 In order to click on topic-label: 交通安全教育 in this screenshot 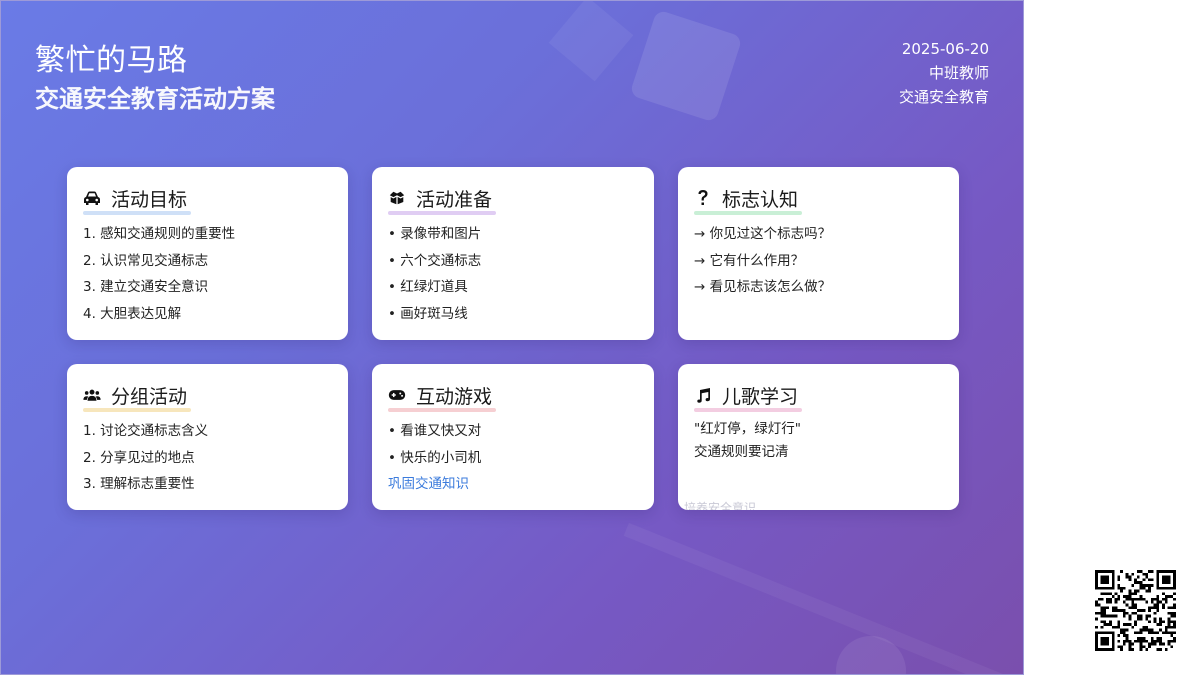, I will do `click(943, 97)`.